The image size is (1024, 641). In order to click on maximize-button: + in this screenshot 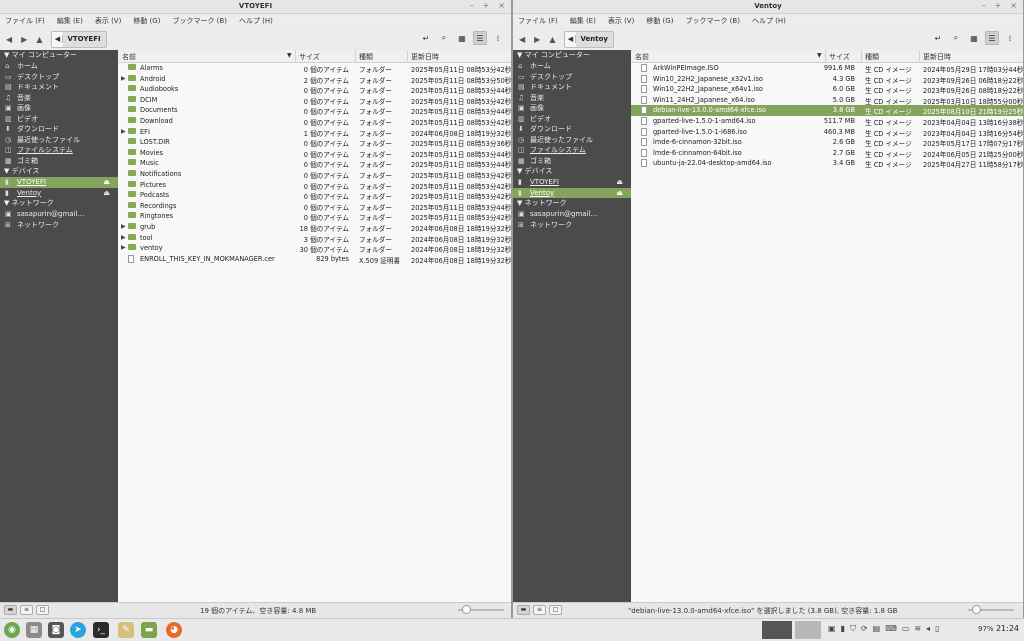, I will do `click(486, 5)`.